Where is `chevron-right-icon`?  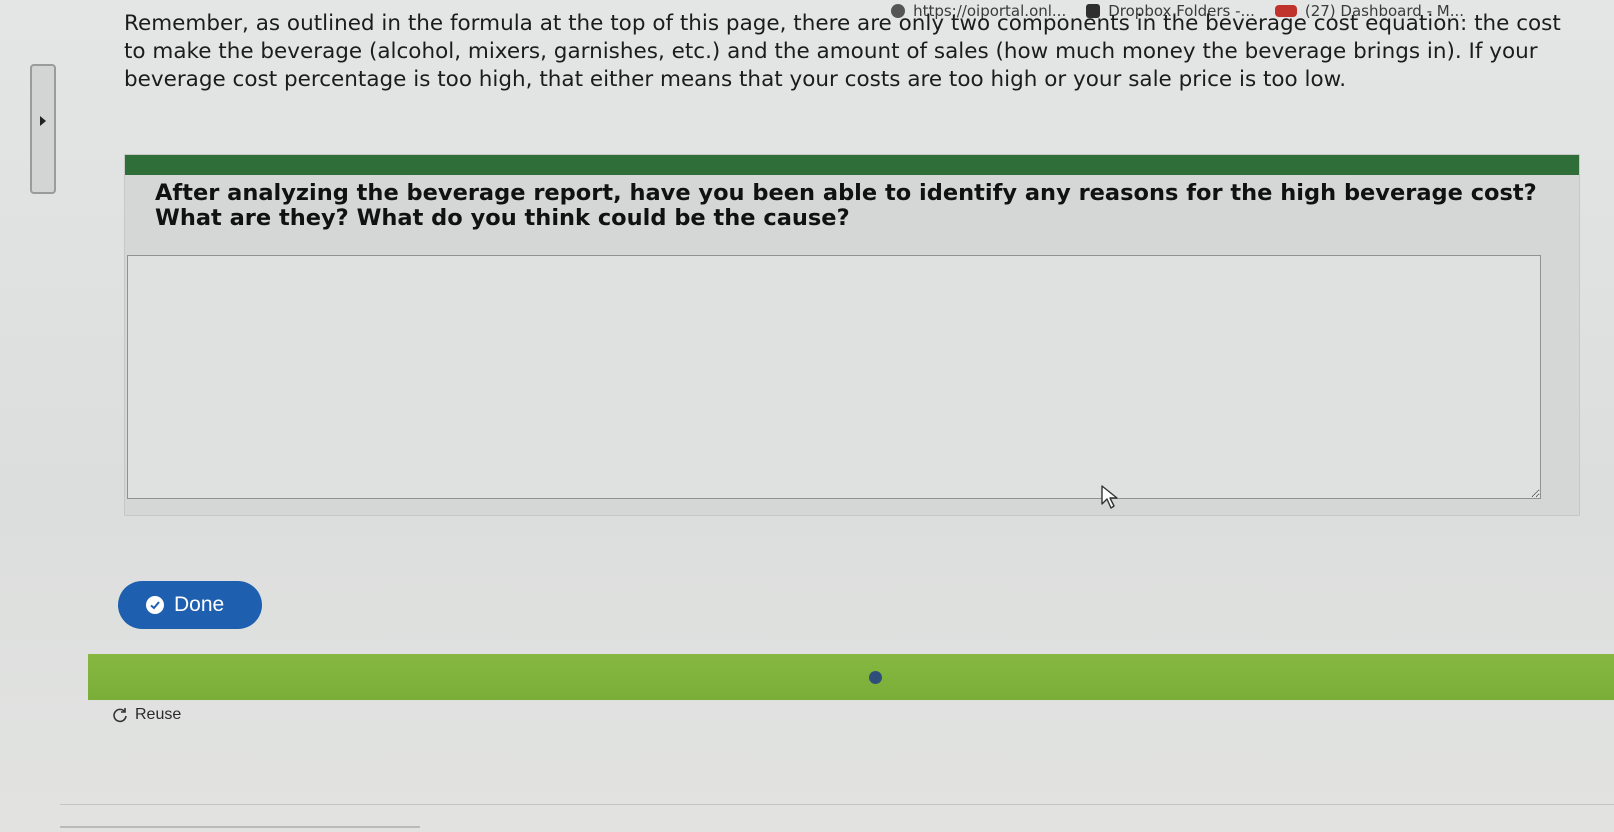
chevron-right-icon is located at coordinates (43, 121).